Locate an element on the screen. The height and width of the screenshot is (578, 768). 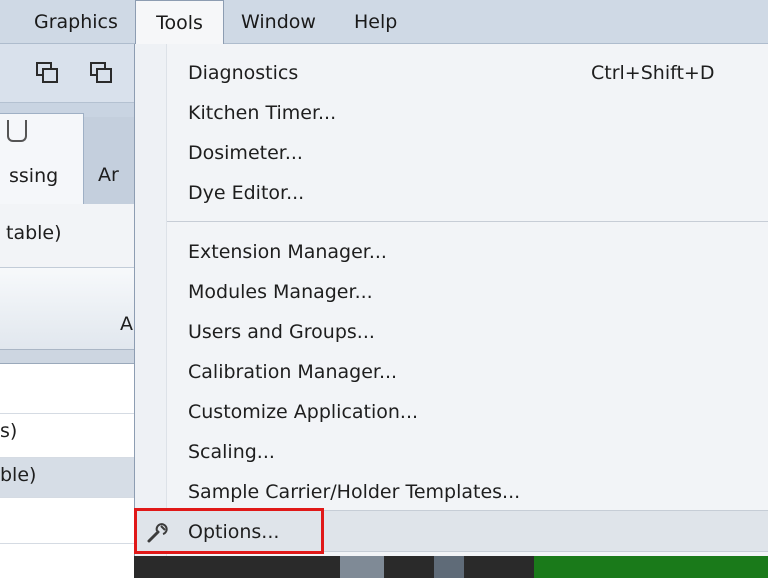
panel-header: A is located at coordinates (67, 309).